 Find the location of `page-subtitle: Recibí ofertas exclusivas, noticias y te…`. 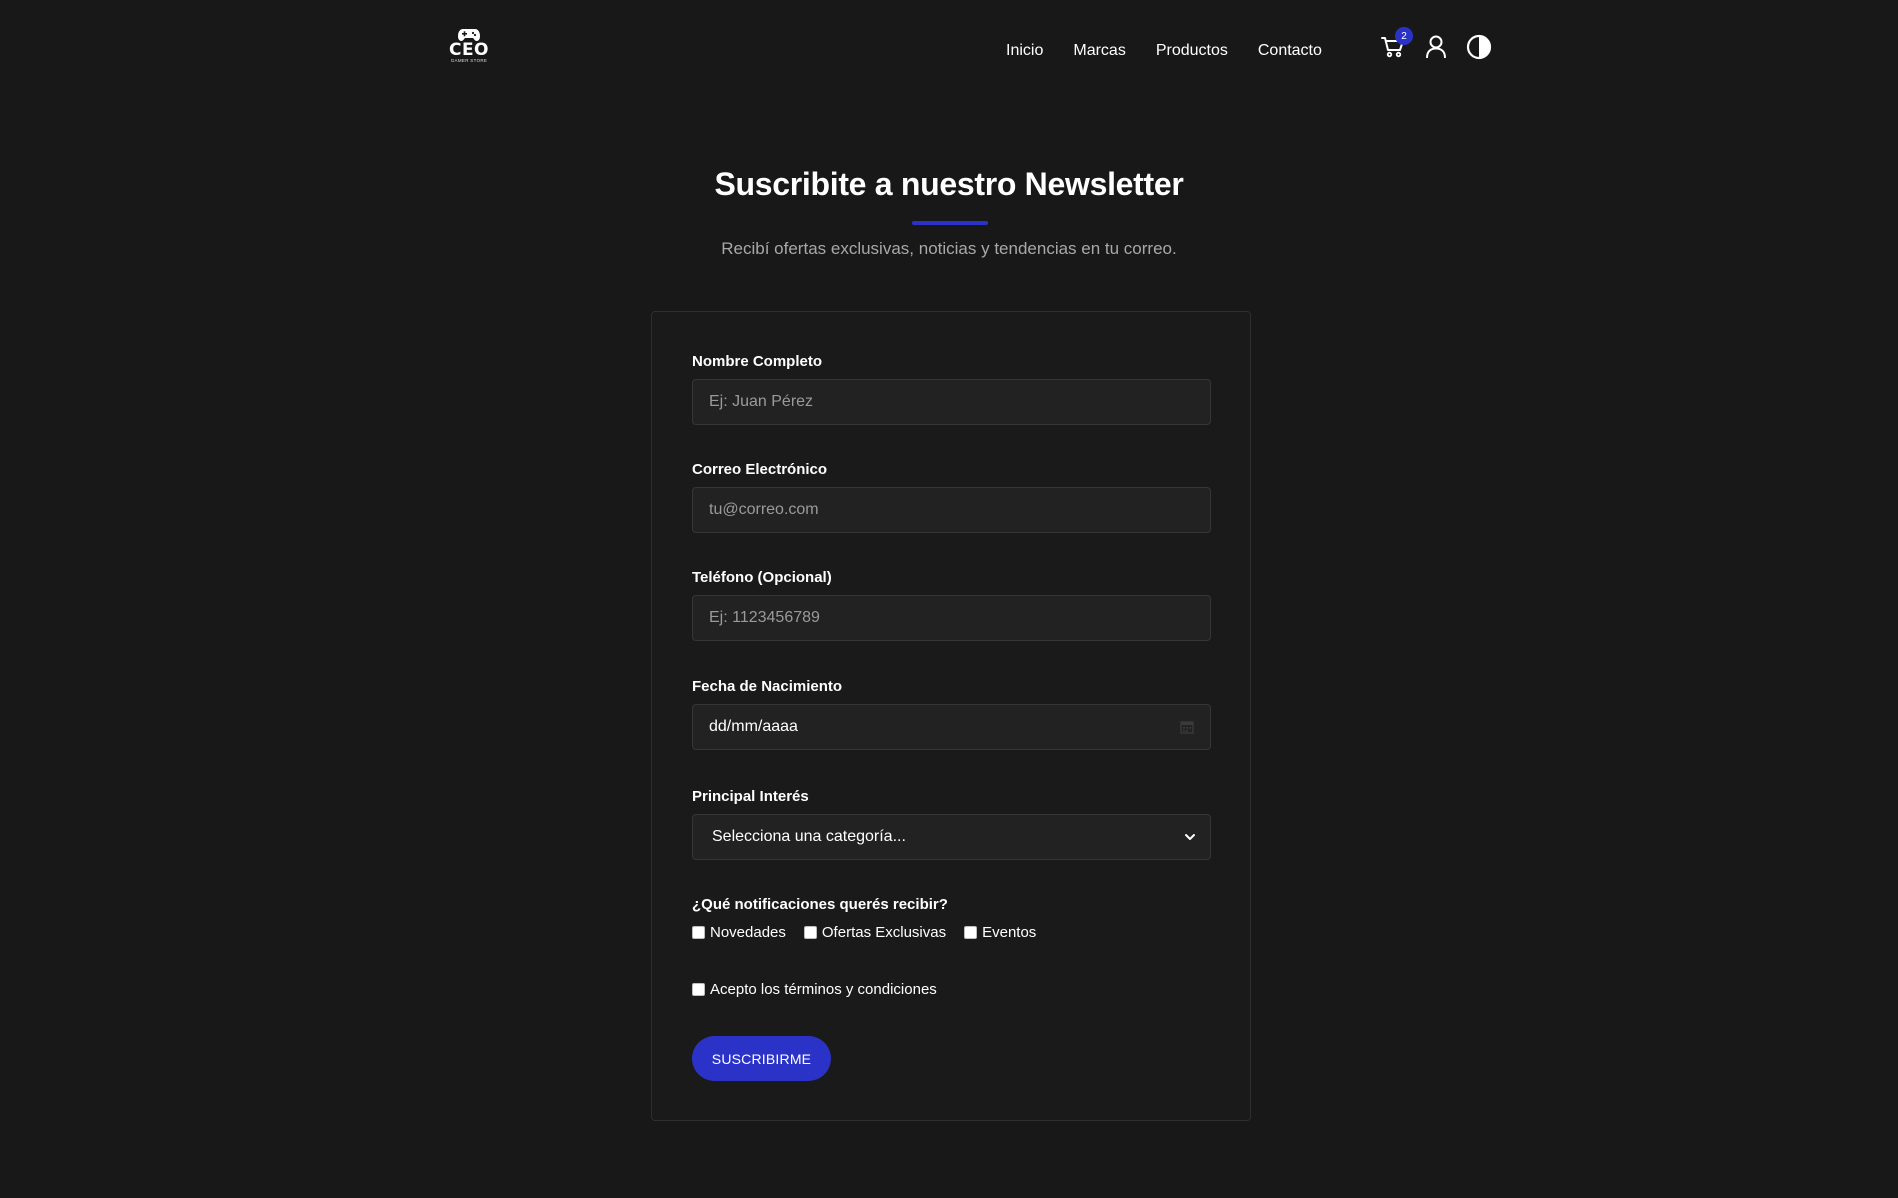

page-subtitle: Recibí ofertas exclusivas, noticias y te… is located at coordinates (949, 248).